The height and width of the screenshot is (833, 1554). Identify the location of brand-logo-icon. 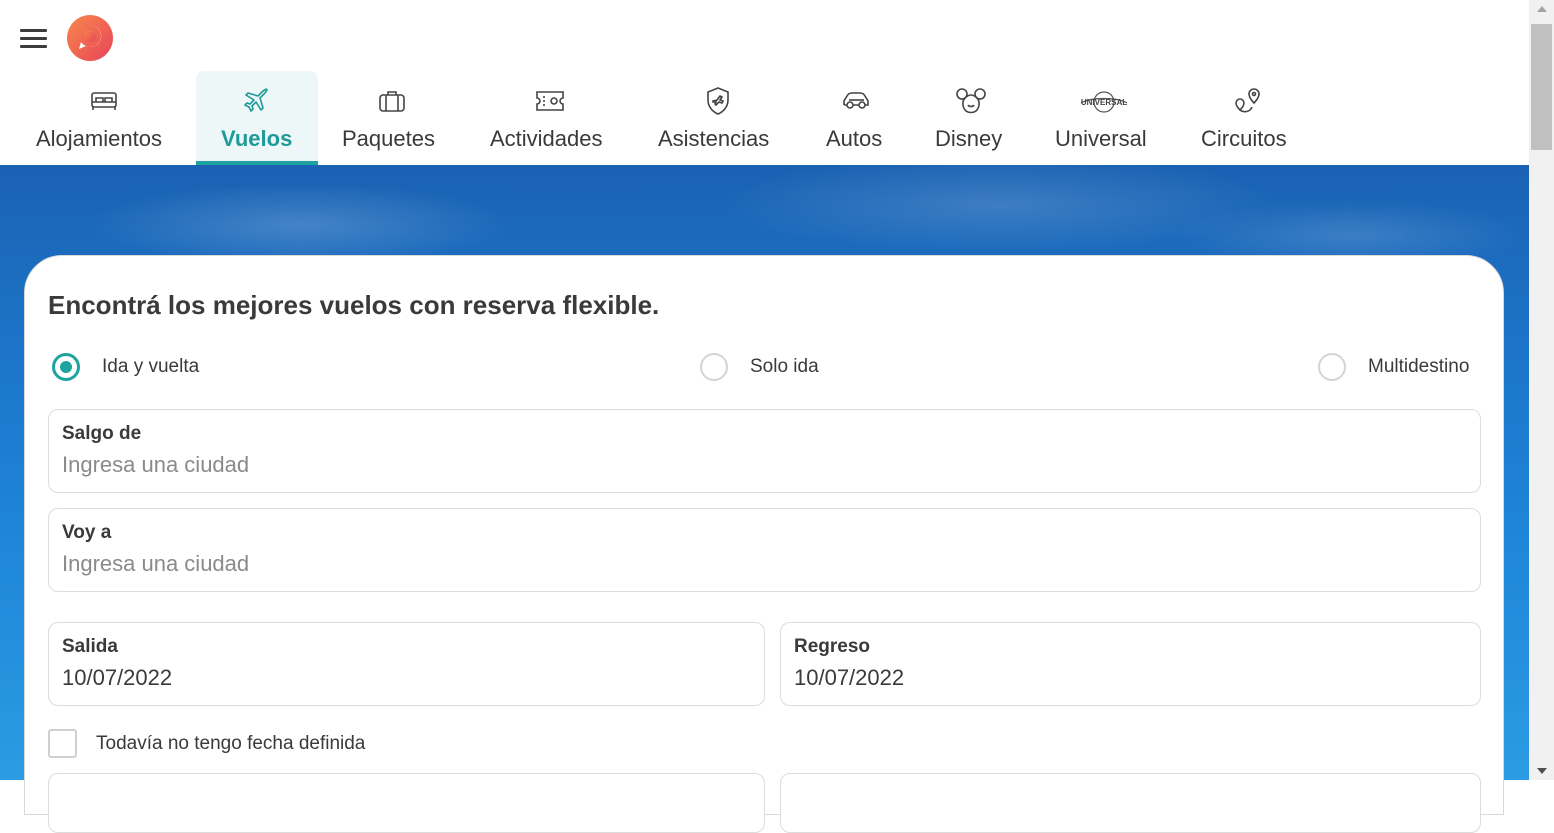
(90, 38).